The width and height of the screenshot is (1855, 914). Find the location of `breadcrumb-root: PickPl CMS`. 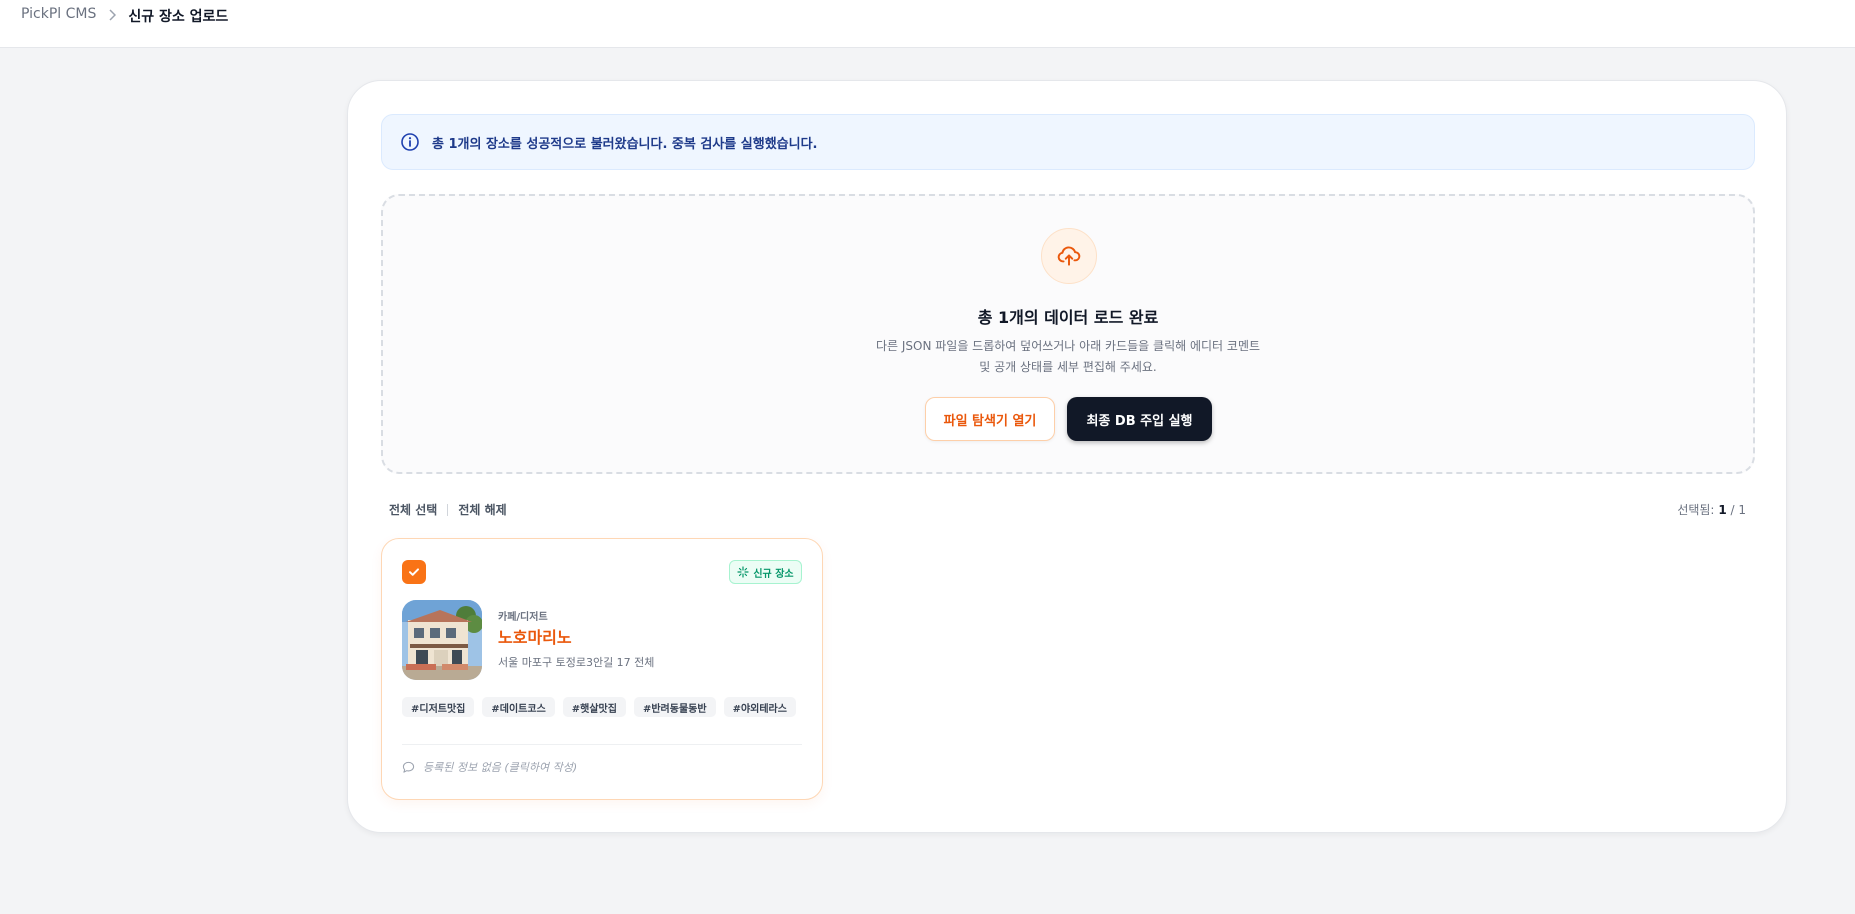

breadcrumb-root: PickPl CMS is located at coordinates (58, 14).